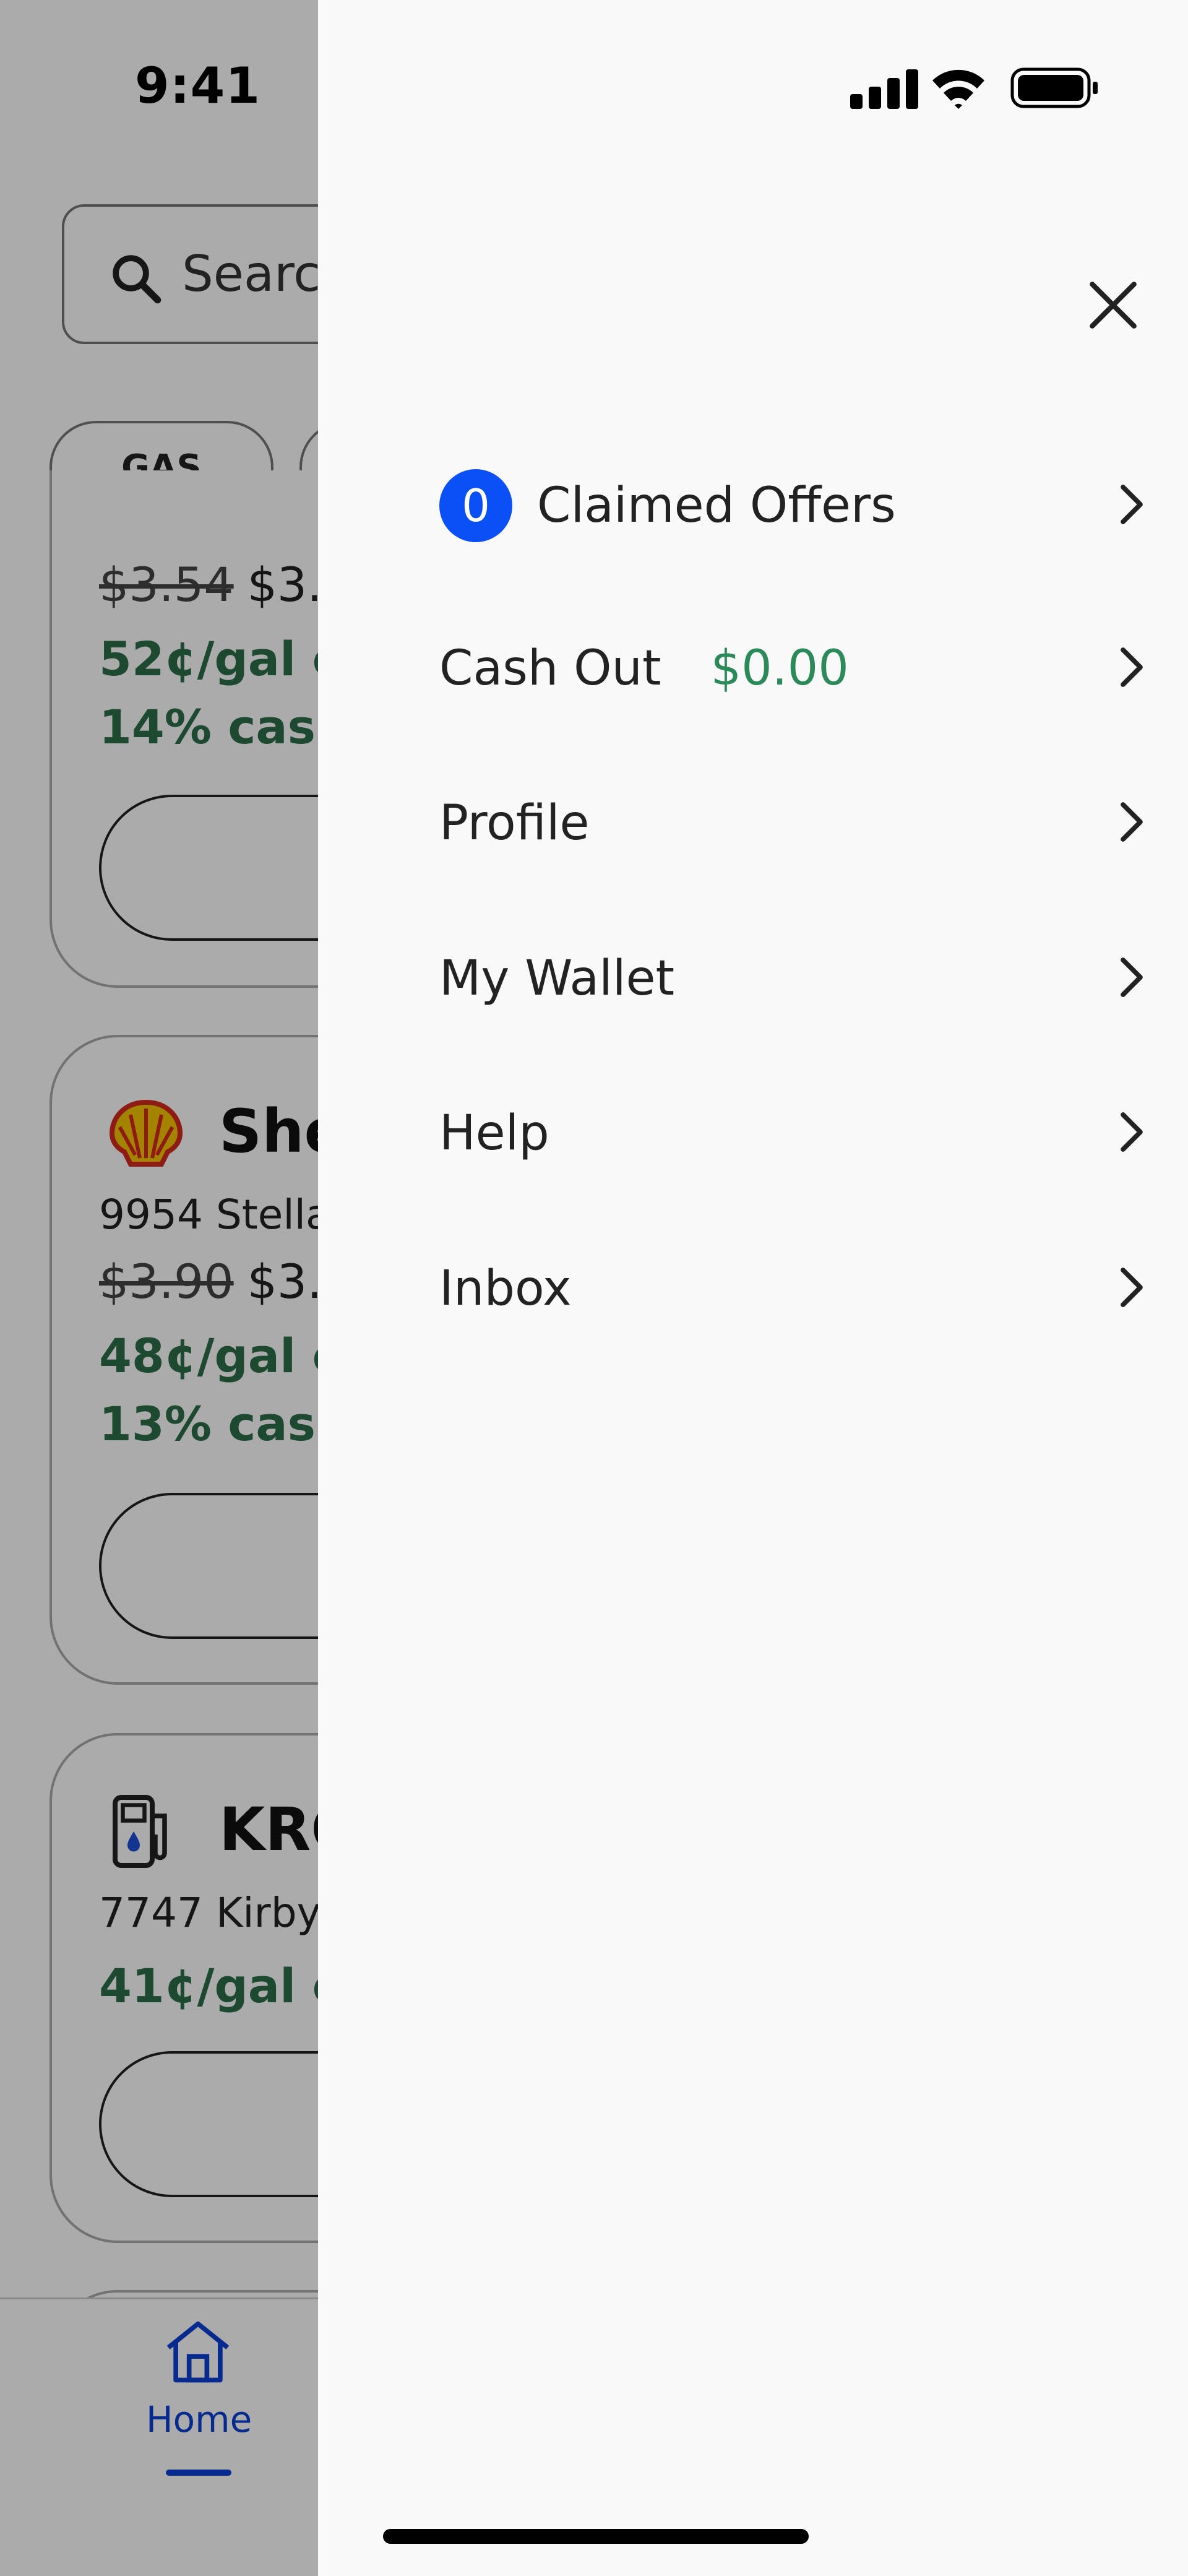 This screenshot has height=2576, width=1188. Describe the element at coordinates (792, 978) in the screenshot. I see `menu-item-my-wallet: My Wallet` at that location.